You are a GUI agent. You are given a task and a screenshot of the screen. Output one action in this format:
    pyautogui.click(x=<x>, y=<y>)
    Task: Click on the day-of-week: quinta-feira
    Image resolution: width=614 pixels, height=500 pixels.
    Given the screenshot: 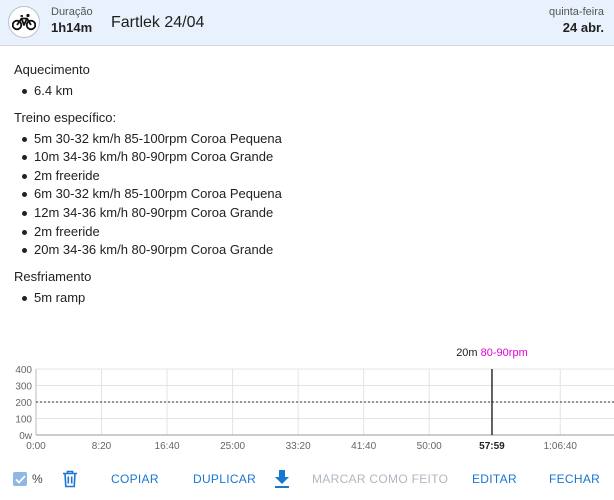 What is the action you would take?
    pyautogui.click(x=576, y=12)
    